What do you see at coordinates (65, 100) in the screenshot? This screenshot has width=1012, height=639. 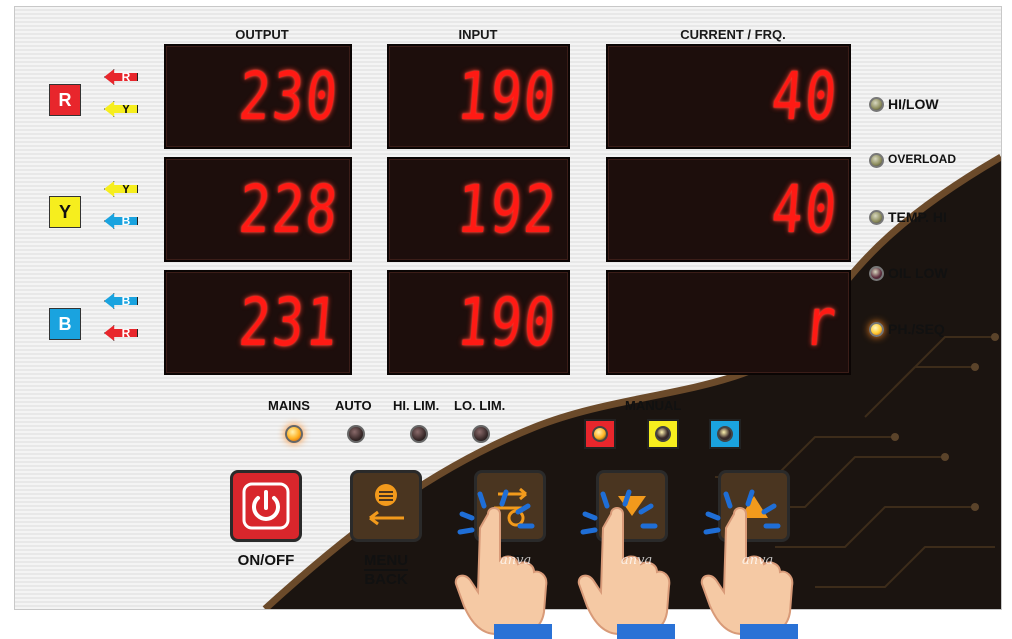 I see `phase-r-tag: R` at bounding box center [65, 100].